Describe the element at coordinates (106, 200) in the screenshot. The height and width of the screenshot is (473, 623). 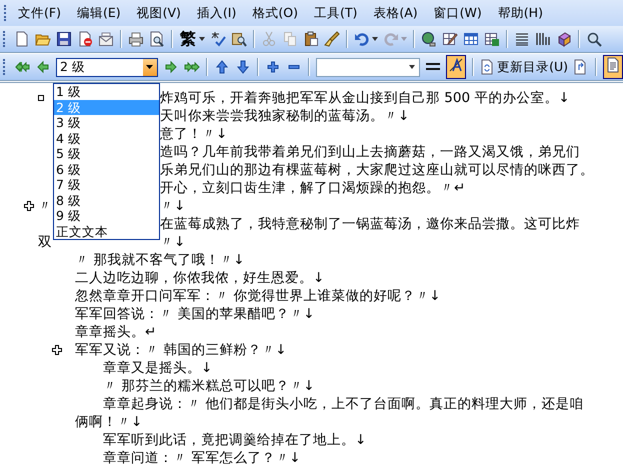
I see `dropdown-option: 8 级` at that location.